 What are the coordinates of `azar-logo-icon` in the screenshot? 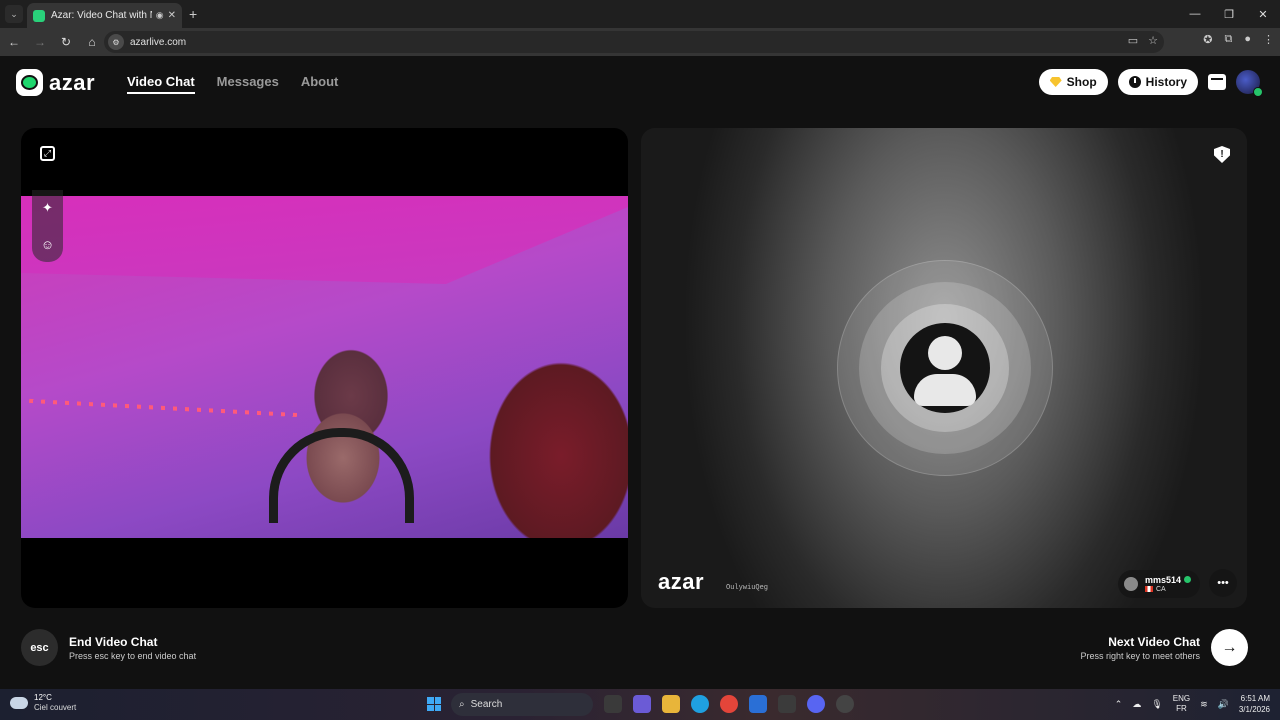 It's located at (29, 82).